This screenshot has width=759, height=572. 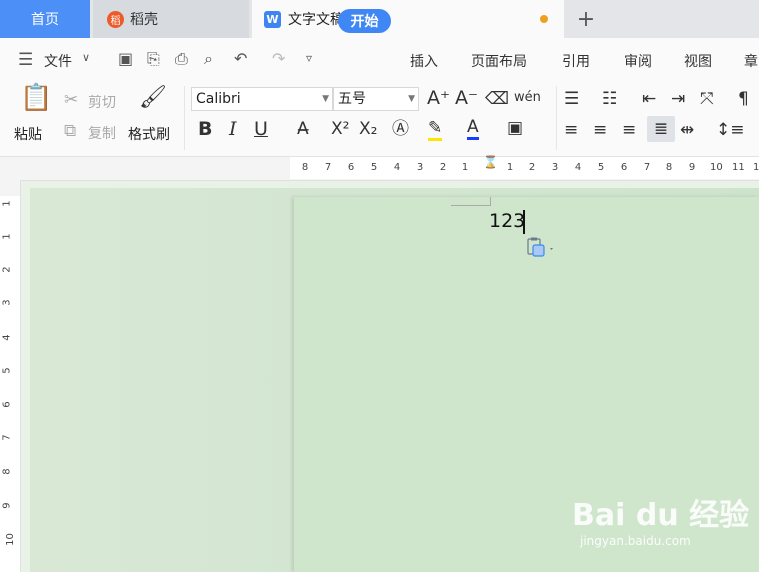 What do you see at coordinates (698, 61) in the screenshot?
I see `menu-view: 视图` at bounding box center [698, 61].